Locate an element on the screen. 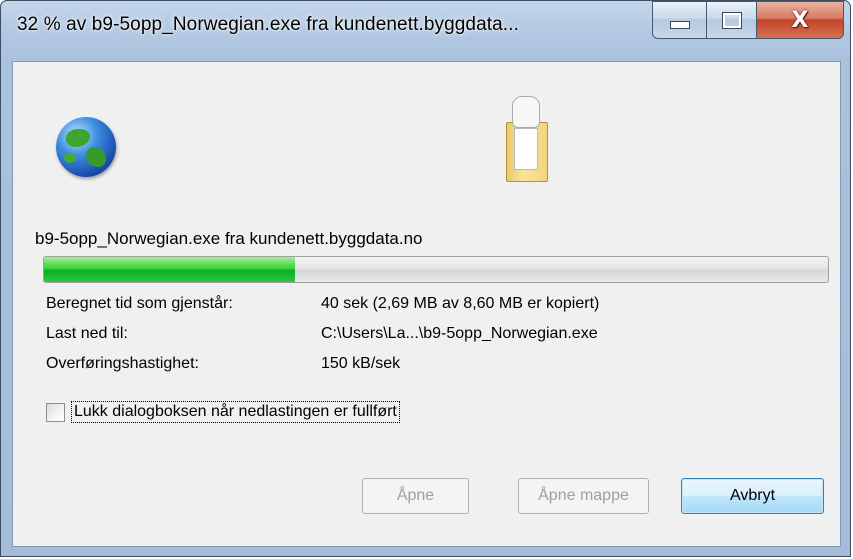  open-folder-button: Åpne mappe is located at coordinates (583, 496).